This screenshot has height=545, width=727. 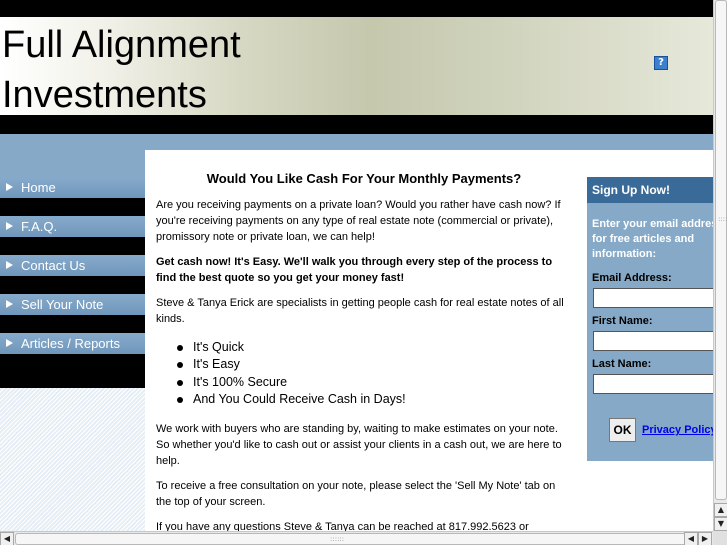 I want to click on ok-button: OK, so click(x=622, y=430).